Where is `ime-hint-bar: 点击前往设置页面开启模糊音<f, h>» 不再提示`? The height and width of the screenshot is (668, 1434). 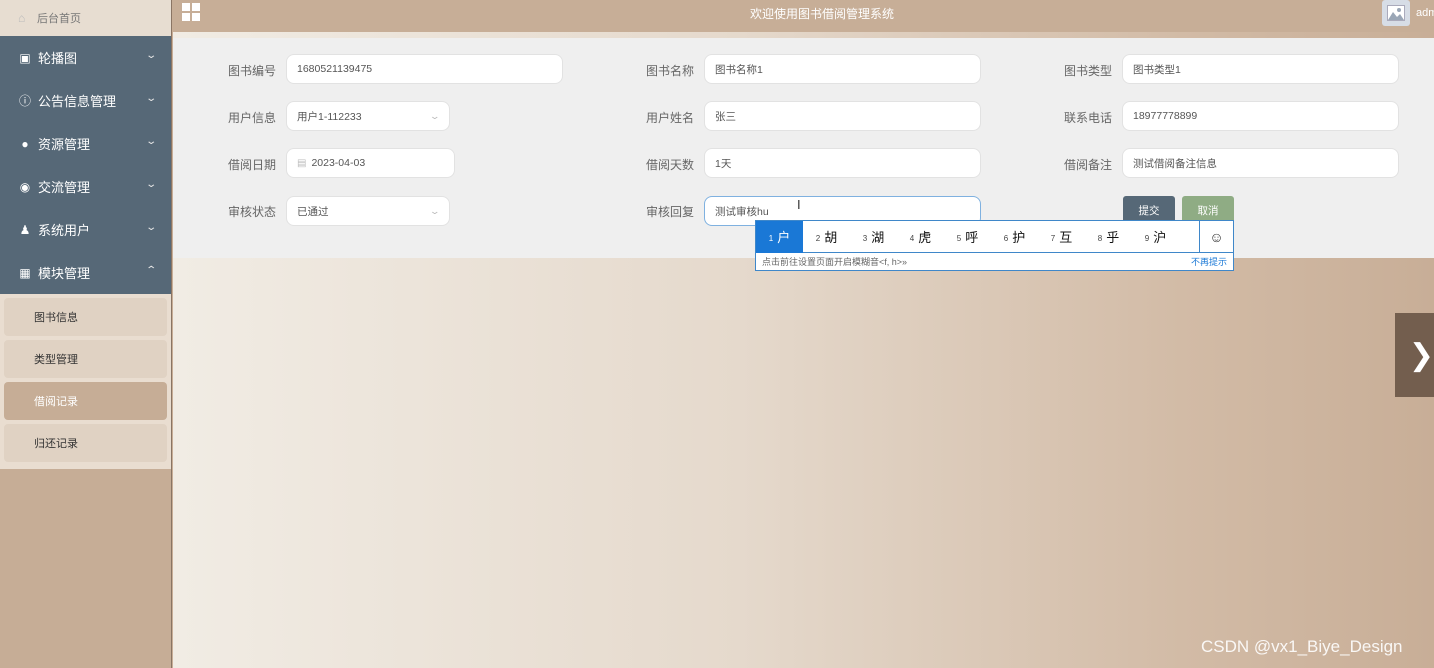
ime-hint-bar: 点击前往设置页面开启模糊音<f, h>» 不再提示 is located at coordinates (994, 261).